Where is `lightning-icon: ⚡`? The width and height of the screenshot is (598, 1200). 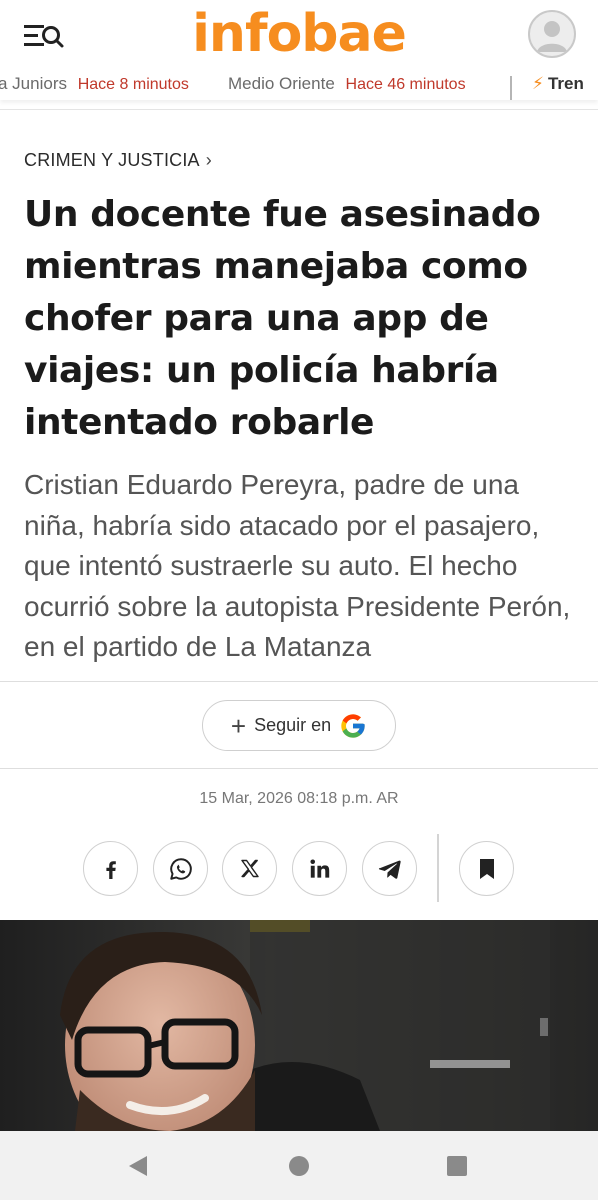
lightning-icon: ⚡ is located at coordinates (538, 83).